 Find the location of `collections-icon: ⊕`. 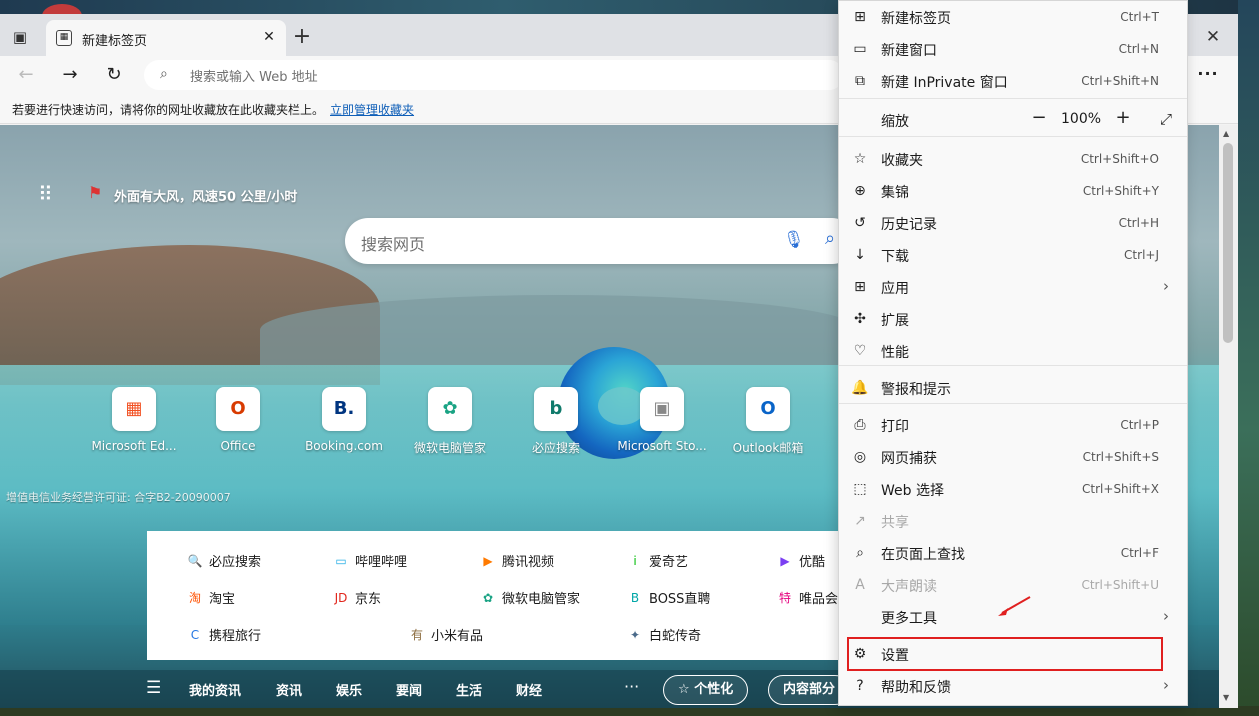

collections-icon: ⊕ is located at coordinates (860, 191).